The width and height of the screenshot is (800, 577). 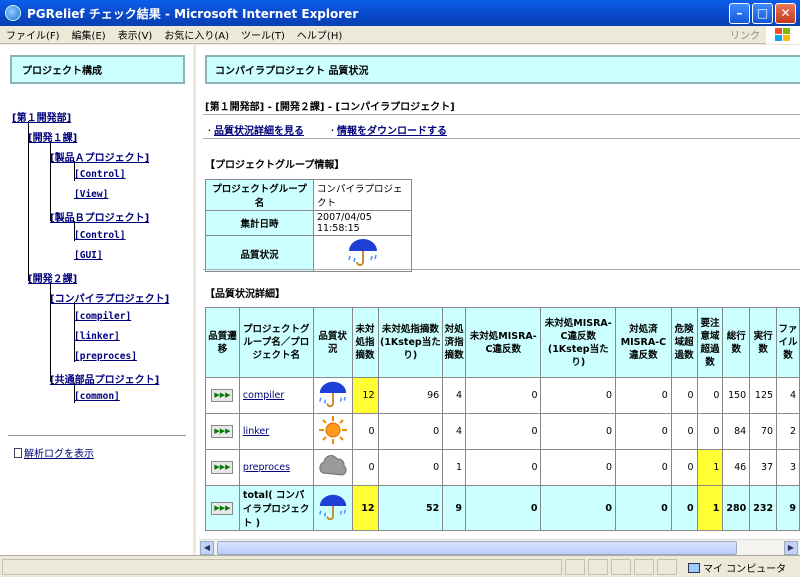 I want to click on close-button: ✕, so click(x=785, y=13).